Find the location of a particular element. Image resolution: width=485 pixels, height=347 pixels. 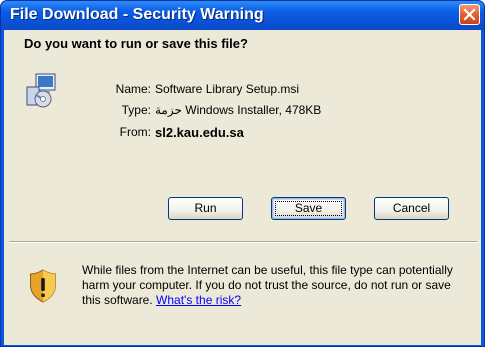

title-bar: File Download - Security Warning is located at coordinates (242, 15).